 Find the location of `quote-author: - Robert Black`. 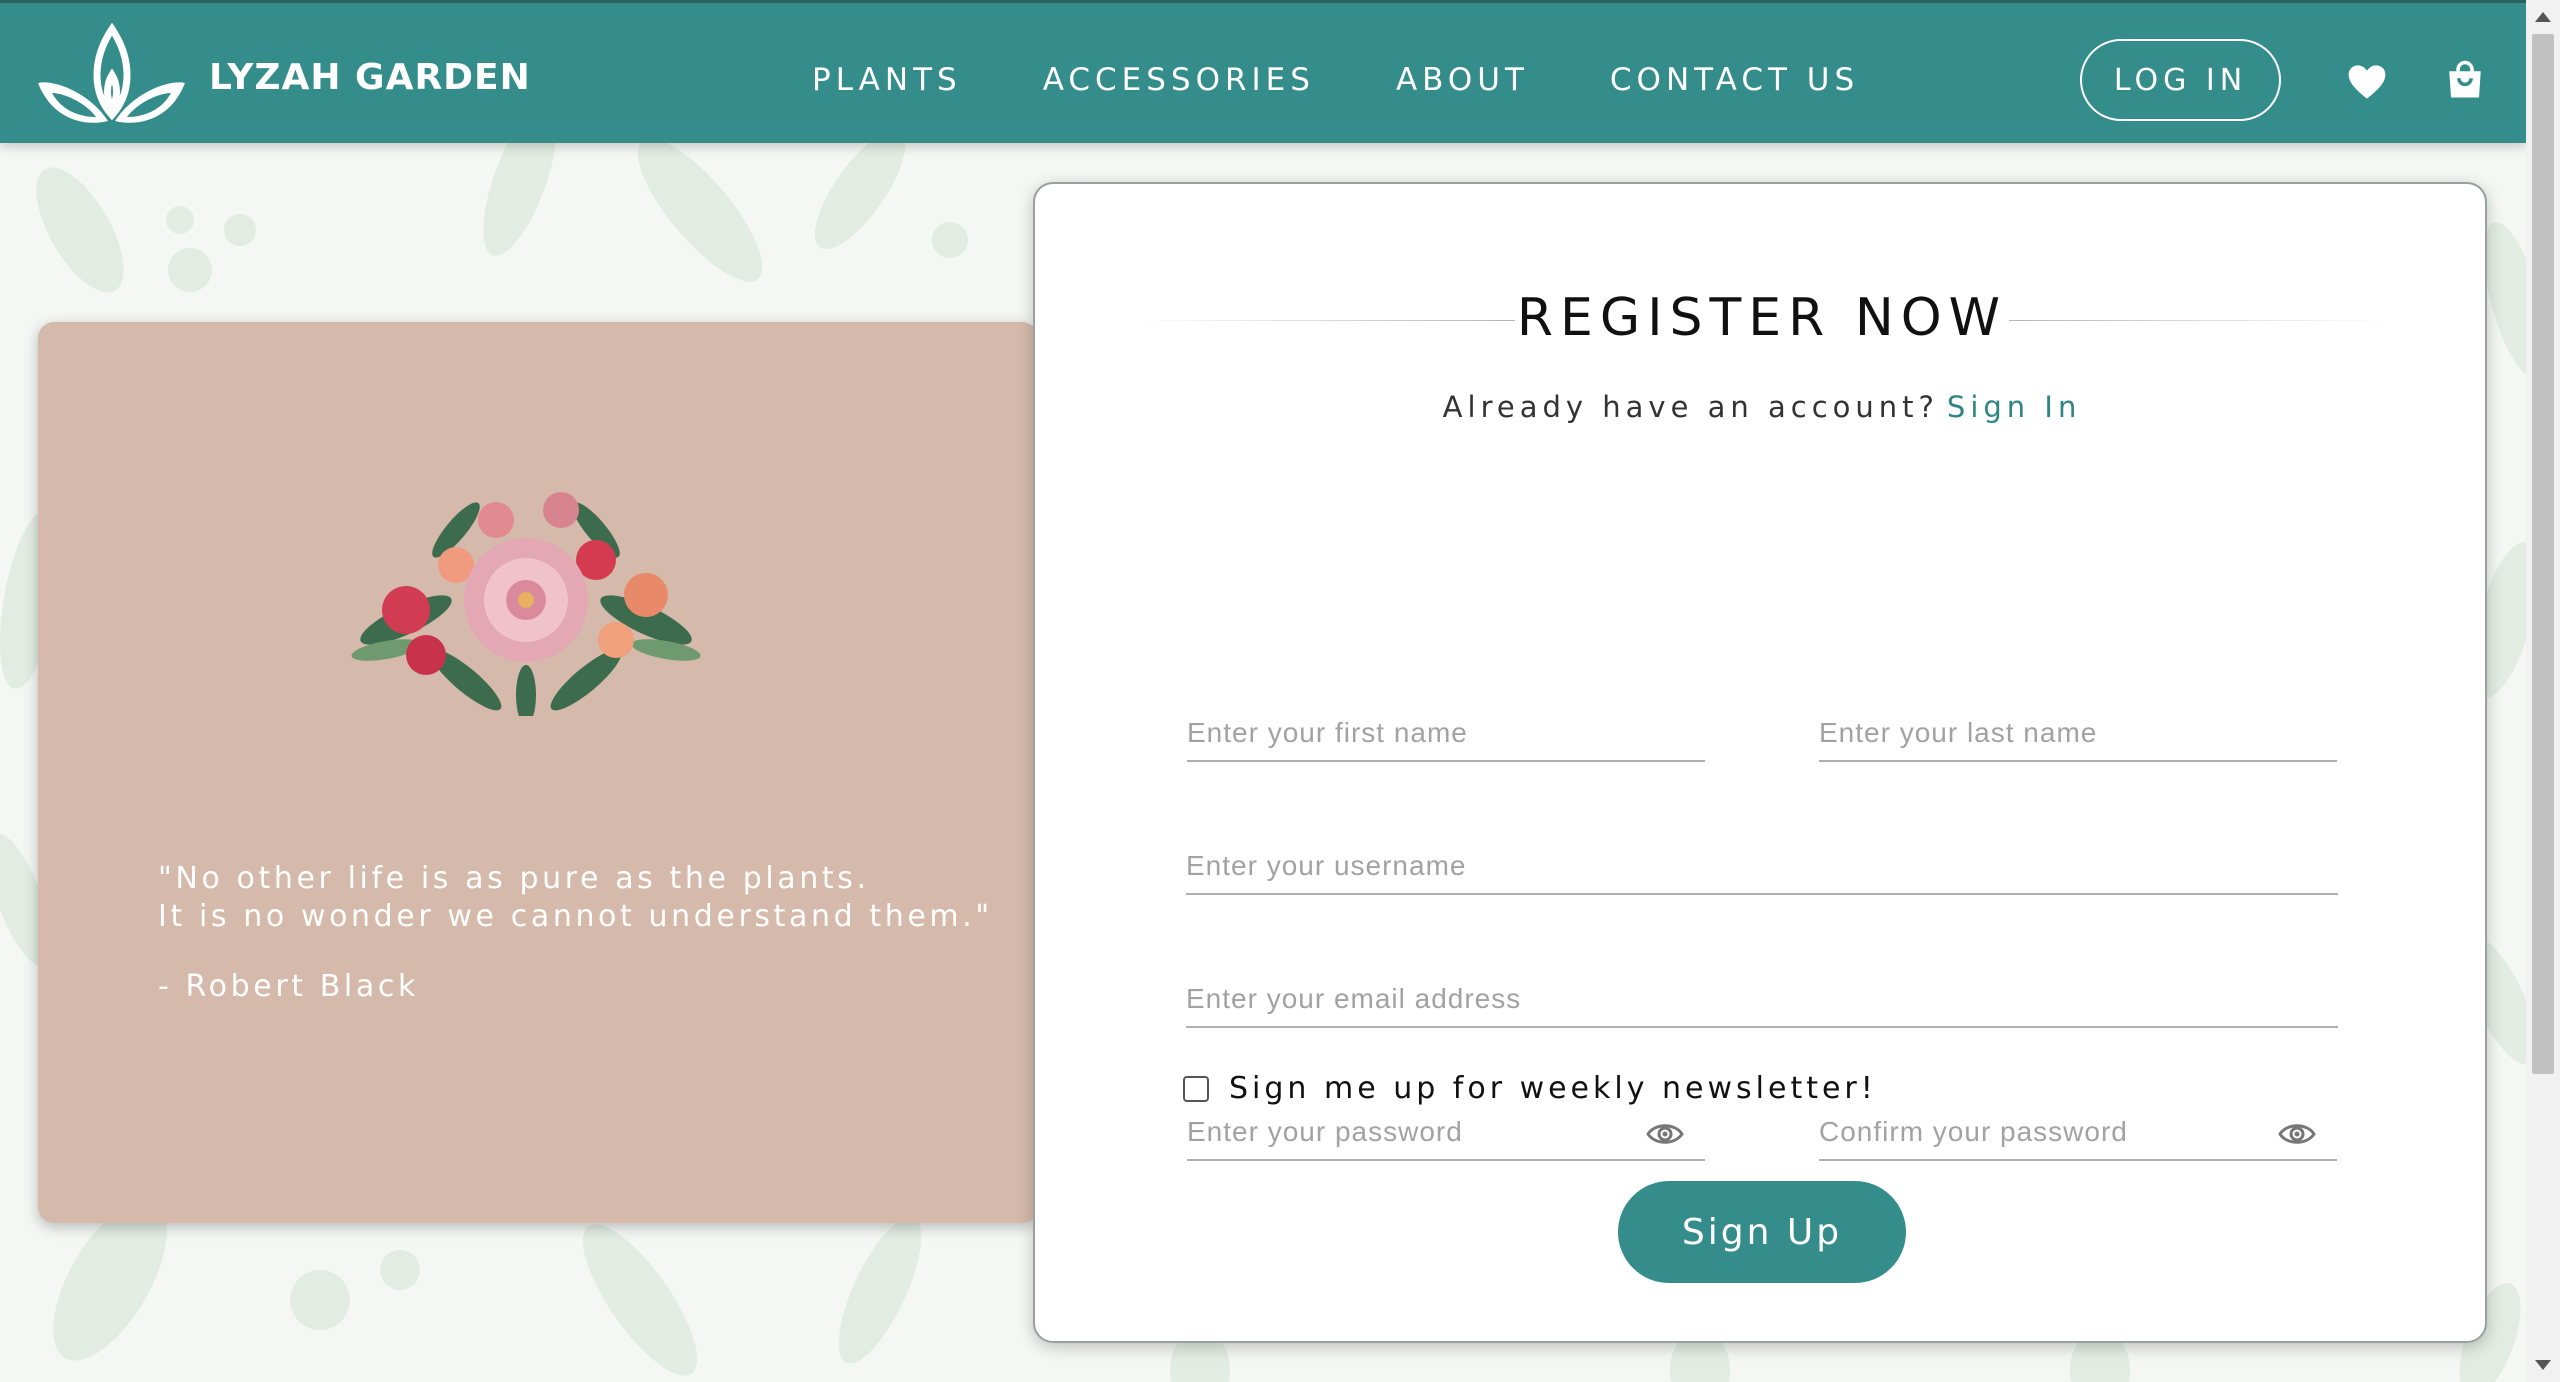

quote-author: - Robert Black is located at coordinates (288, 986).